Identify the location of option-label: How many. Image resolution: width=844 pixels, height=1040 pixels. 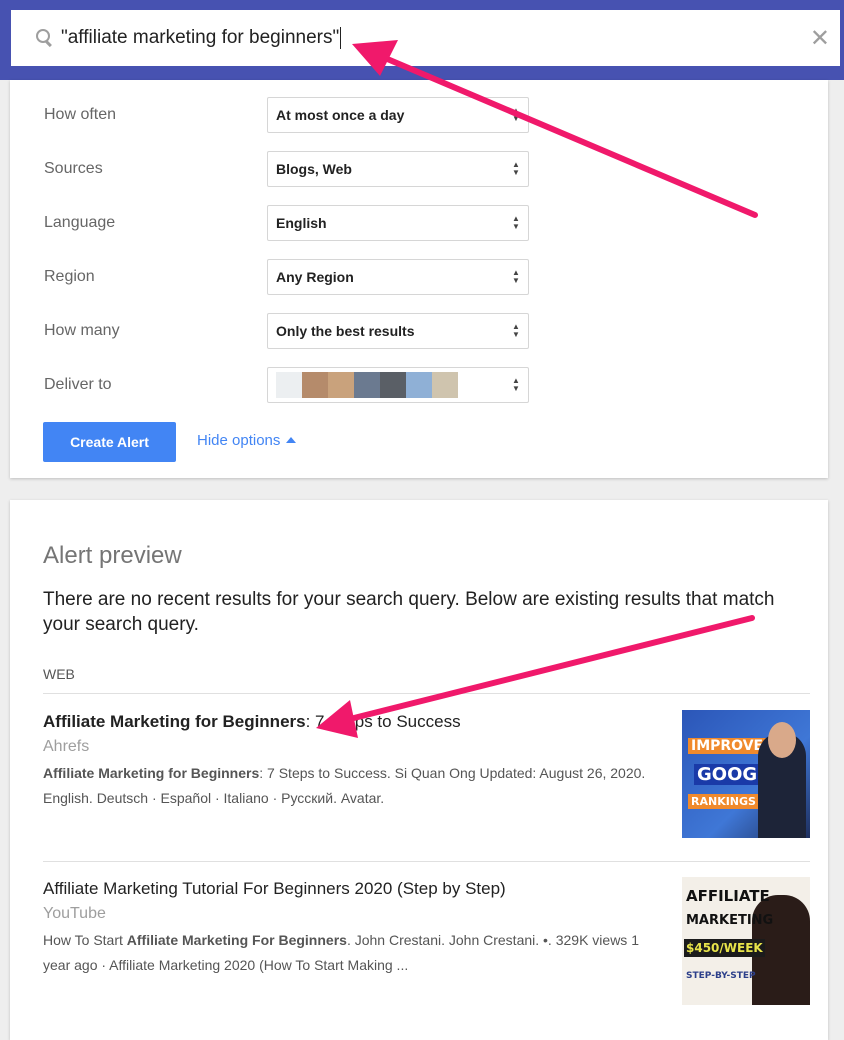
(82, 330).